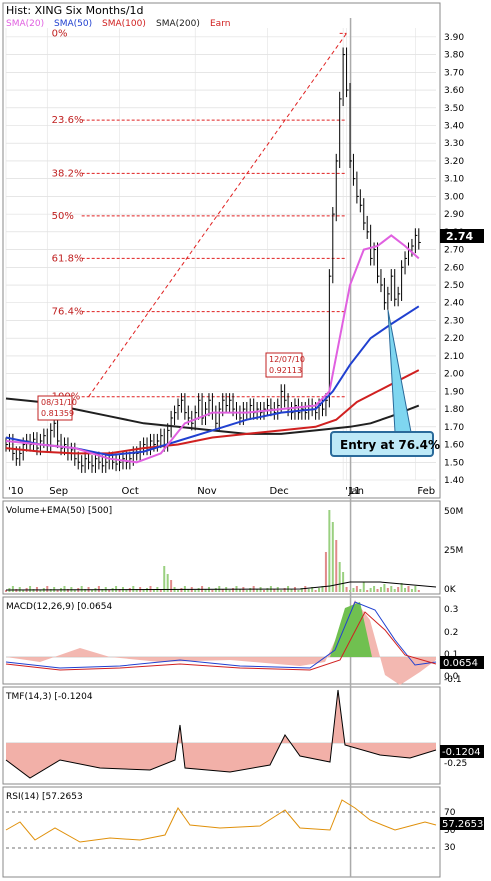 Image resolution: width=491 pixels, height=881 pixels. I want to click on legend-item-2: SMA(100), so click(124, 24).